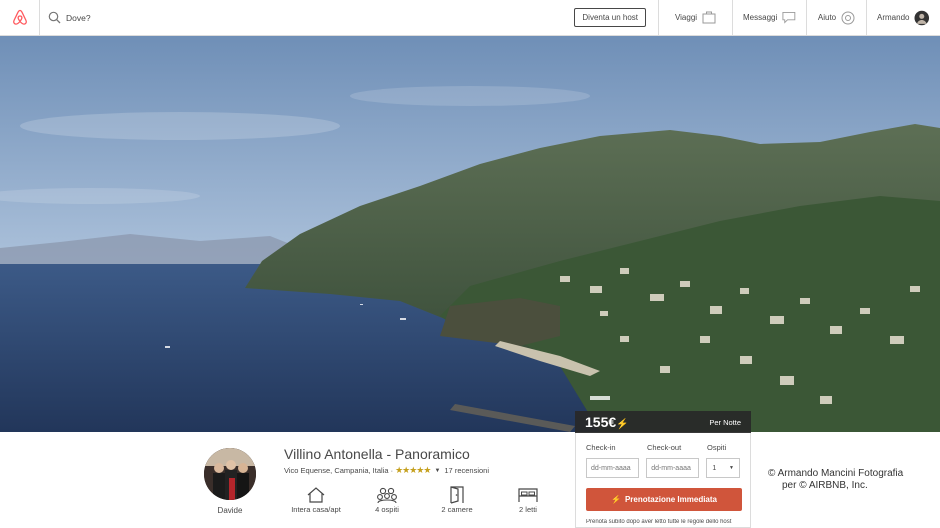 This screenshot has width=940, height=528. I want to click on chevron-down-icon: ▼, so click(731, 468).